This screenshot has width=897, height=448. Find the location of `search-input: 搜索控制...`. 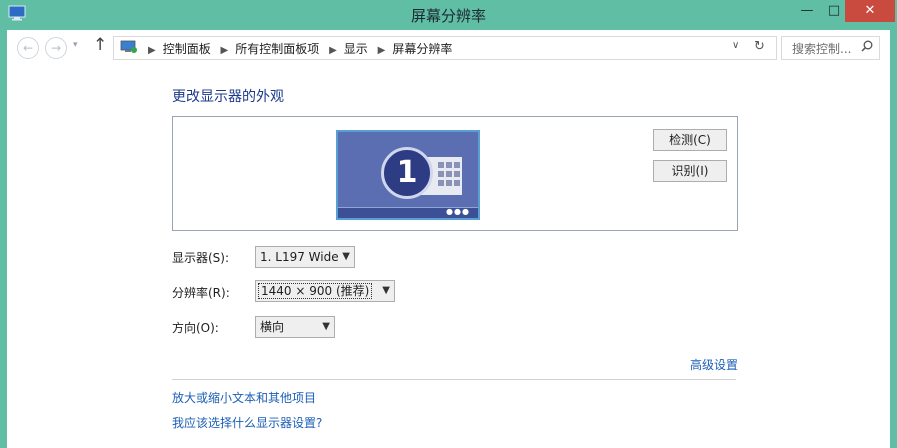

search-input: 搜索控制... is located at coordinates (830, 48).